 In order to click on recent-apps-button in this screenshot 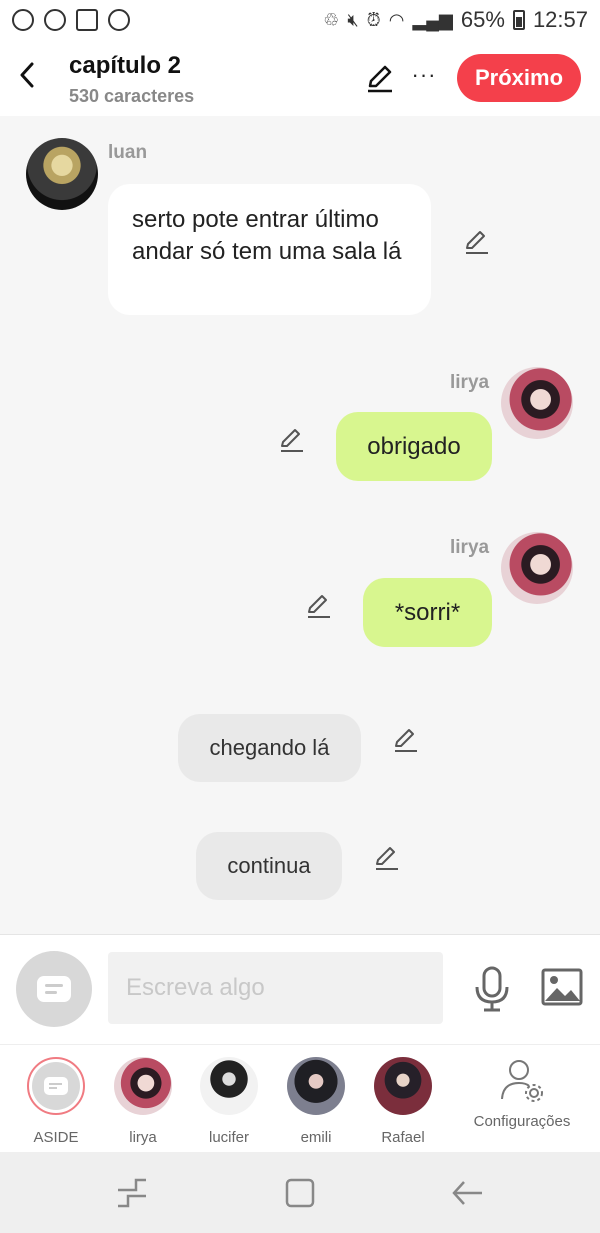, I will do `click(132, 1193)`.